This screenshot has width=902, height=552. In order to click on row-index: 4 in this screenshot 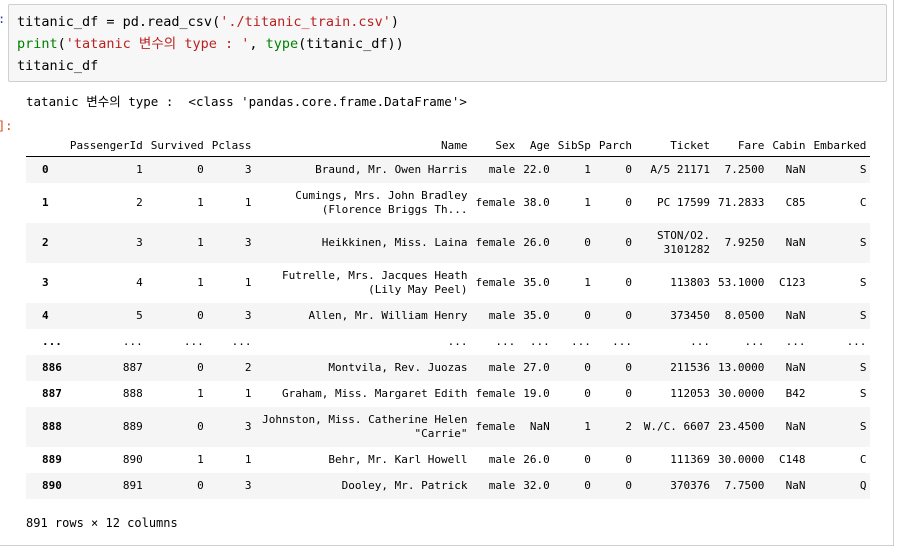, I will do `click(45, 315)`.